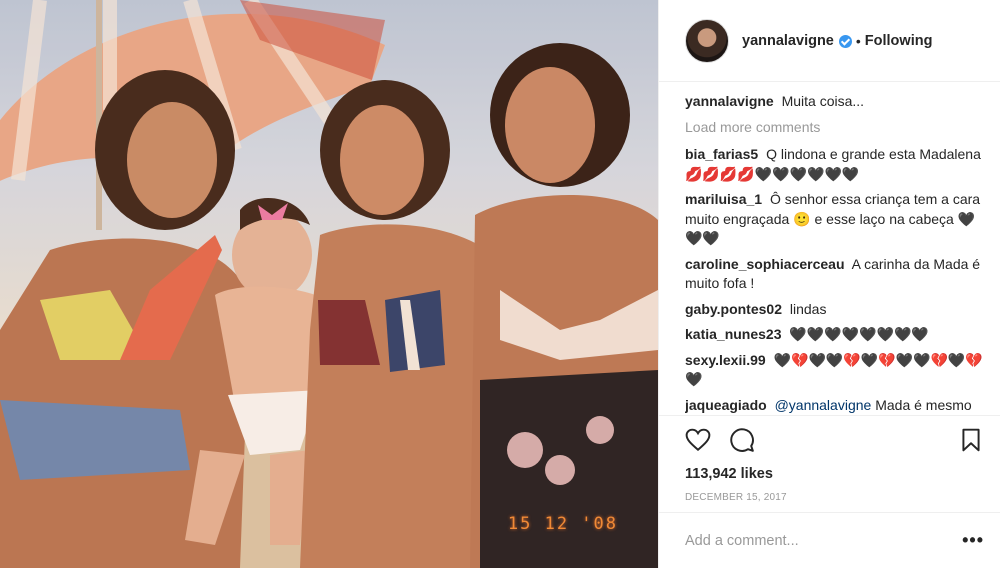 This screenshot has width=1008, height=568. I want to click on post-actions: 113,942 likes DECEMBER 15, 2017, so click(829, 462).